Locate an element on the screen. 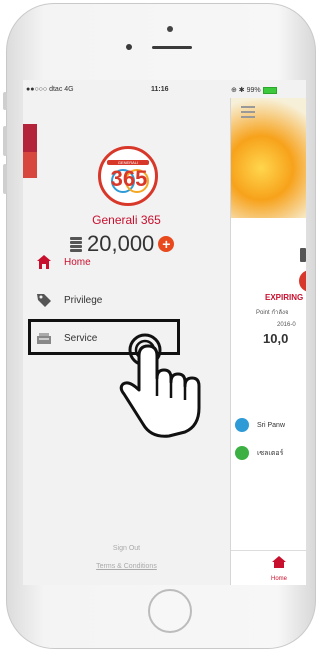 This screenshot has height=652, width=322. expiring-line1: Point กำลังจ is located at coordinates (272, 313).